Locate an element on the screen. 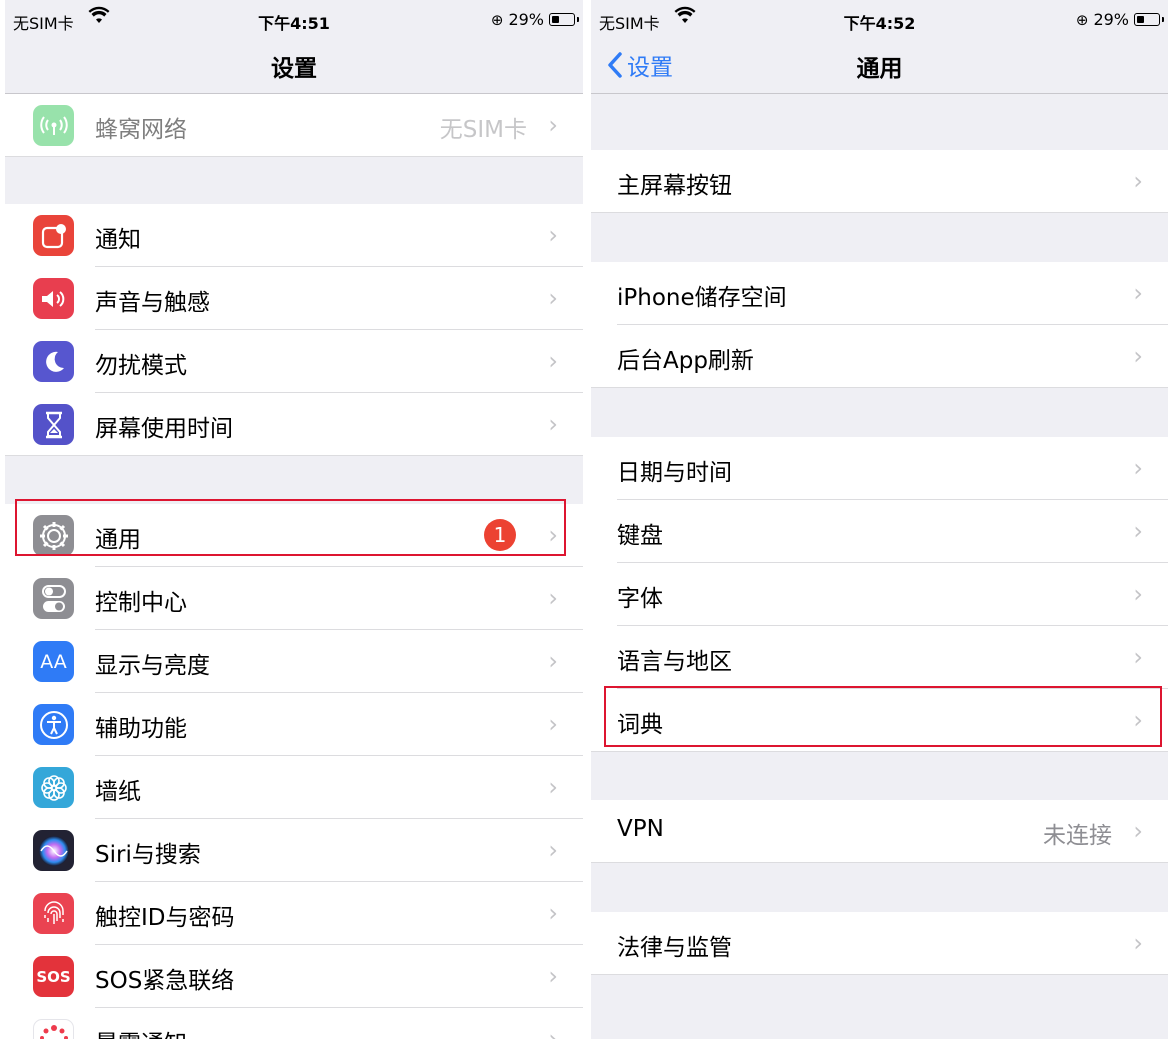  nav-bar: 设置 通用 is located at coordinates (879, 65).